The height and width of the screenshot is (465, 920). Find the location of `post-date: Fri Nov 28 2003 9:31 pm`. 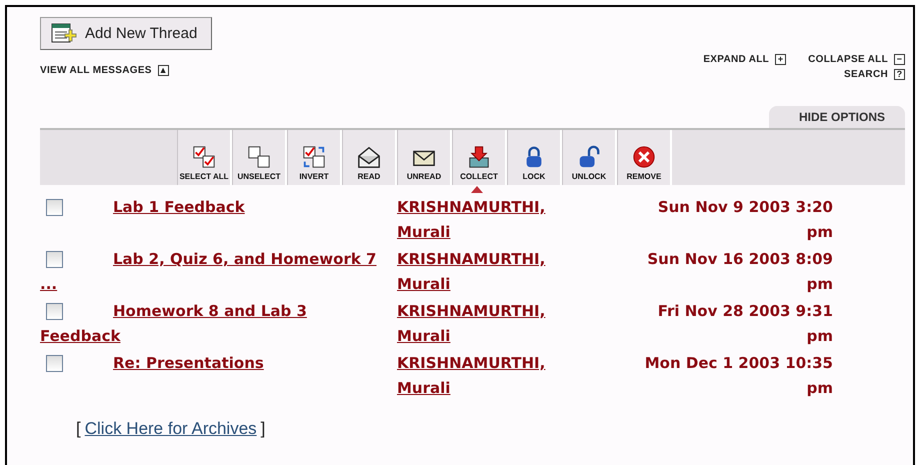

post-date: Fri Nov 28 2003 9:31 pm is located at coordinates (744, 324).